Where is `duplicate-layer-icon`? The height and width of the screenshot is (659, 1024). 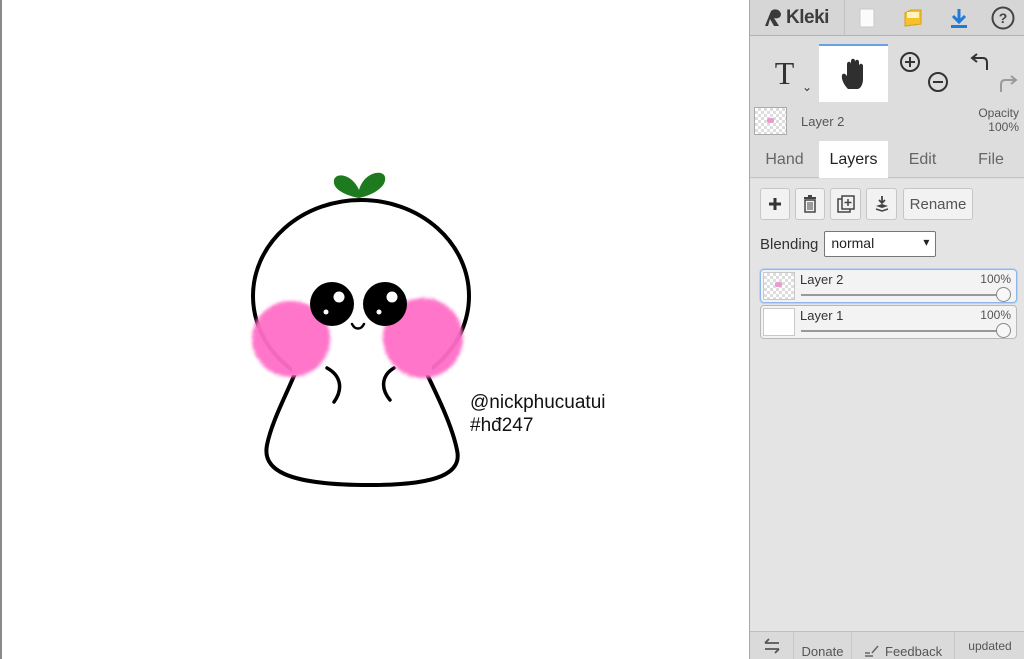
duplicate-layer-icon is located at coordinates (845, 204).